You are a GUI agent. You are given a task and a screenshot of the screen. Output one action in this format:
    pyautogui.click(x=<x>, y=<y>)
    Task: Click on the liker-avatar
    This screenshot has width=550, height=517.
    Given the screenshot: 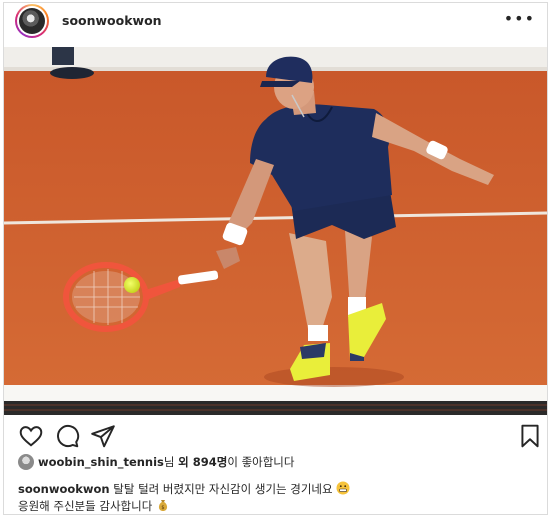 What is the action you would take?
    pyautogui.click(x=26, y=462)
    